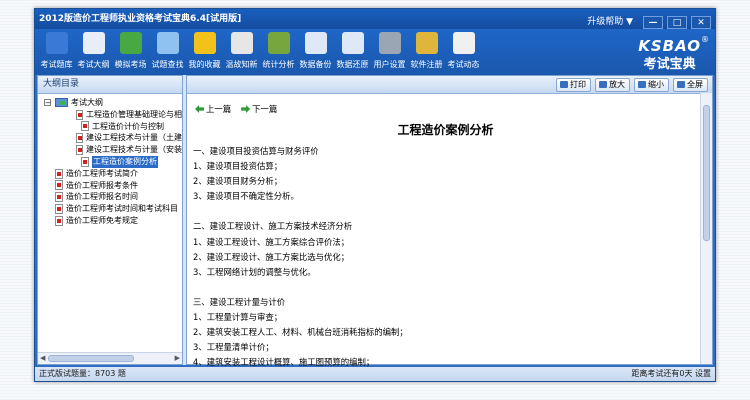 This screenshot has width=750, height=400. I want to click on outline-panel-header: 大纲目录, so click(110, 85).